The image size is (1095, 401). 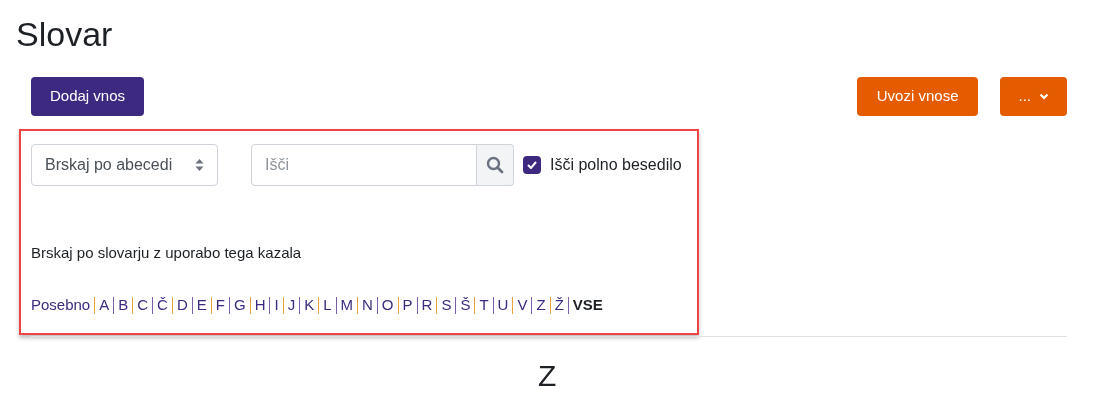 What do you see at coordinates (64, 34) in the screenshot?
I see `page-title: Slovar` at bounding box center [64, 34].